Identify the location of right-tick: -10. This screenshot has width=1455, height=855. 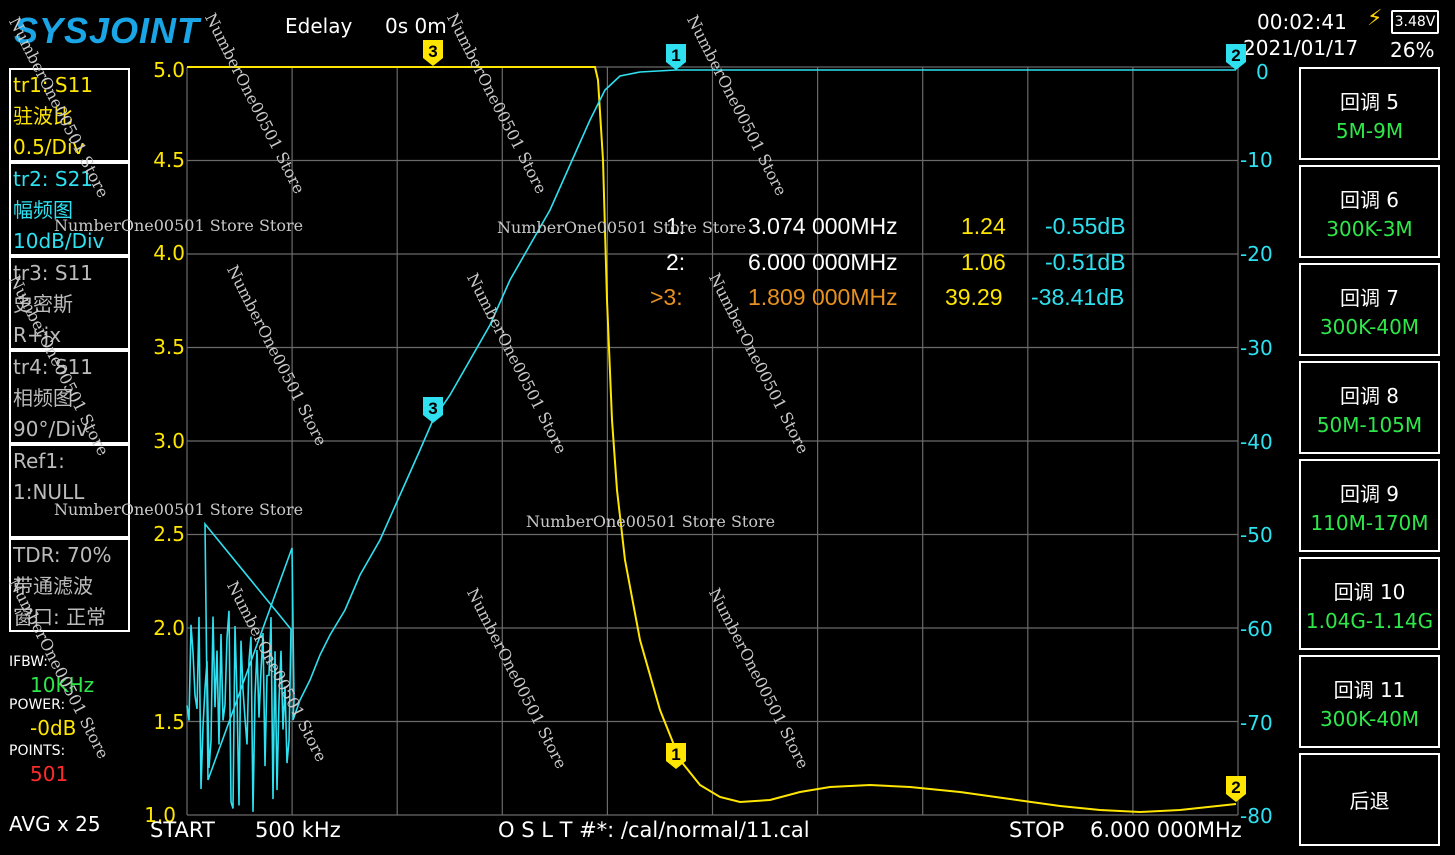
(1256, 160).